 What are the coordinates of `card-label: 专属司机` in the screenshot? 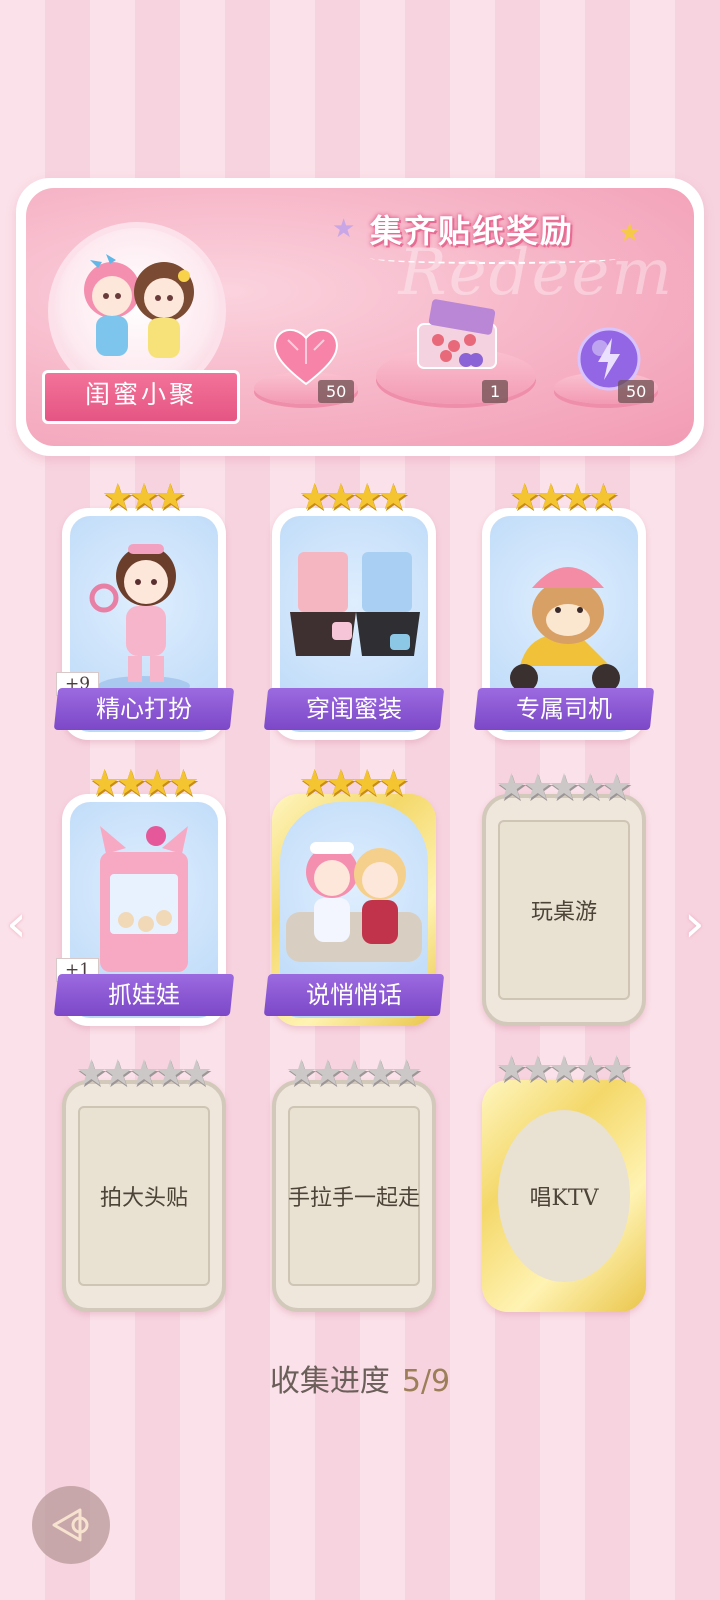 It's located at (564, 709).